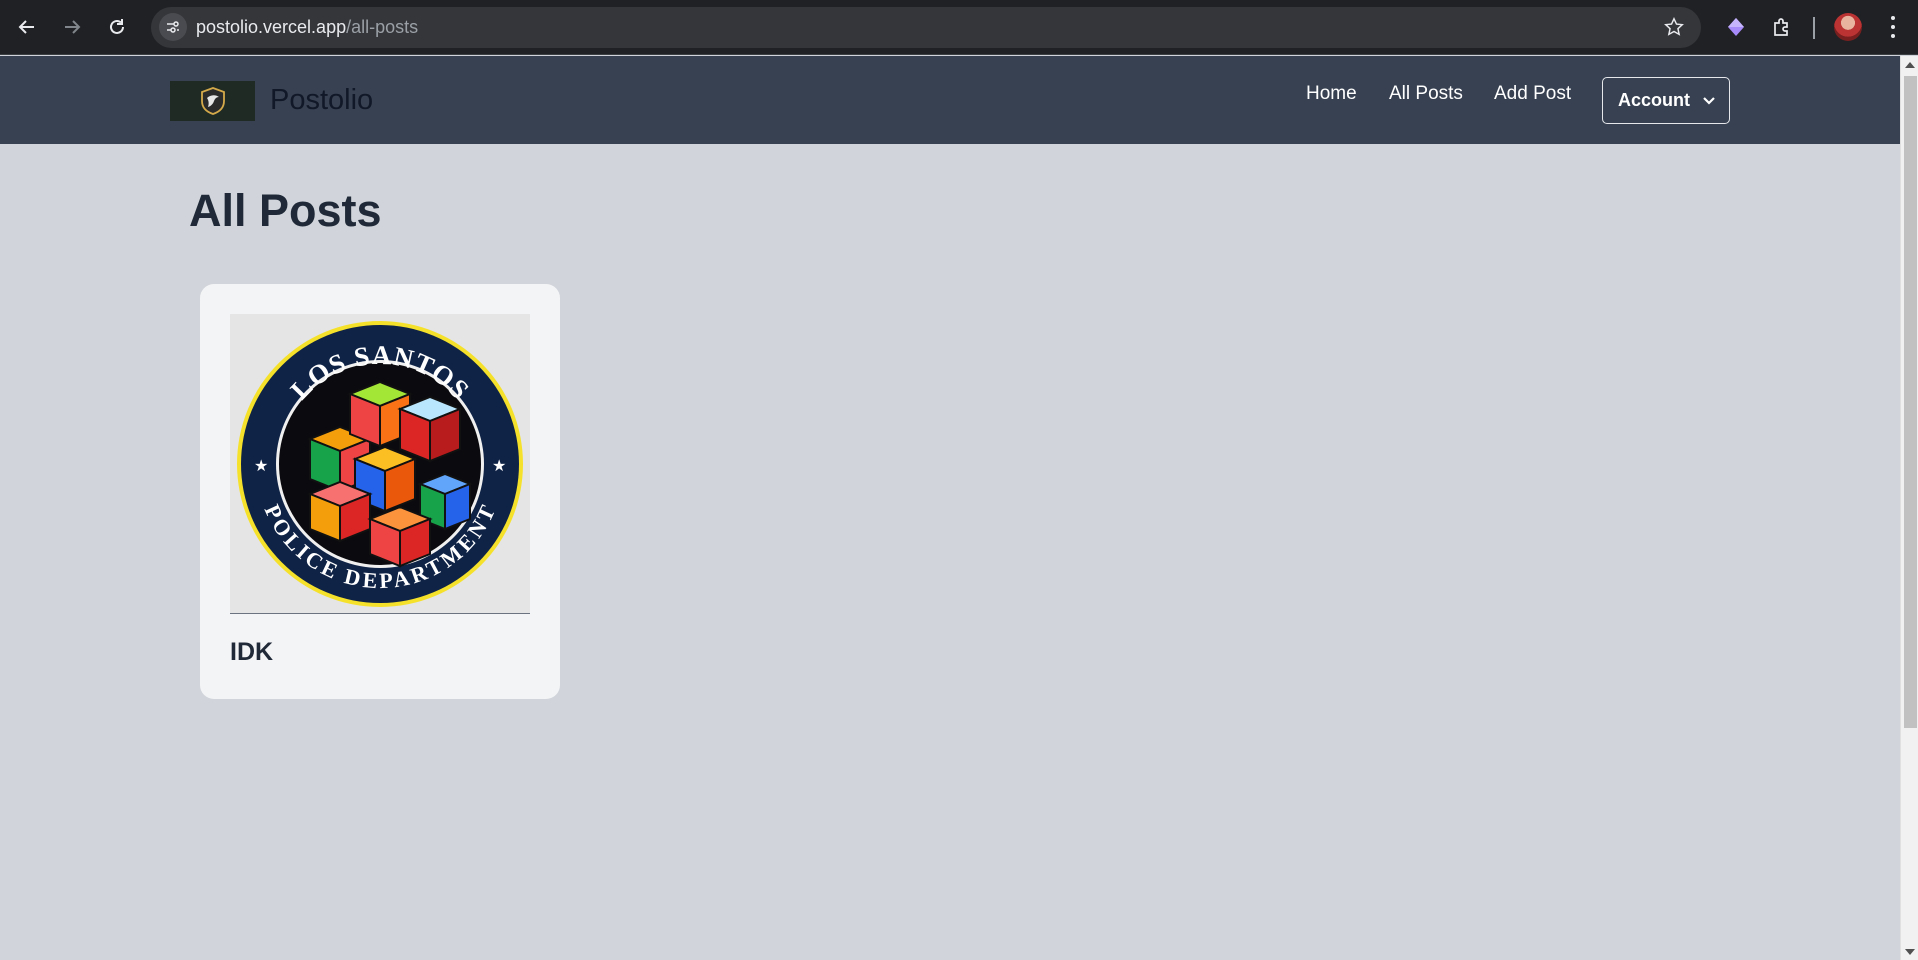  What do you see at coordinates (1910, 65) in the screenshot?
I see `scroll-up-arrow-icon` at bounding box center [1910, 65].